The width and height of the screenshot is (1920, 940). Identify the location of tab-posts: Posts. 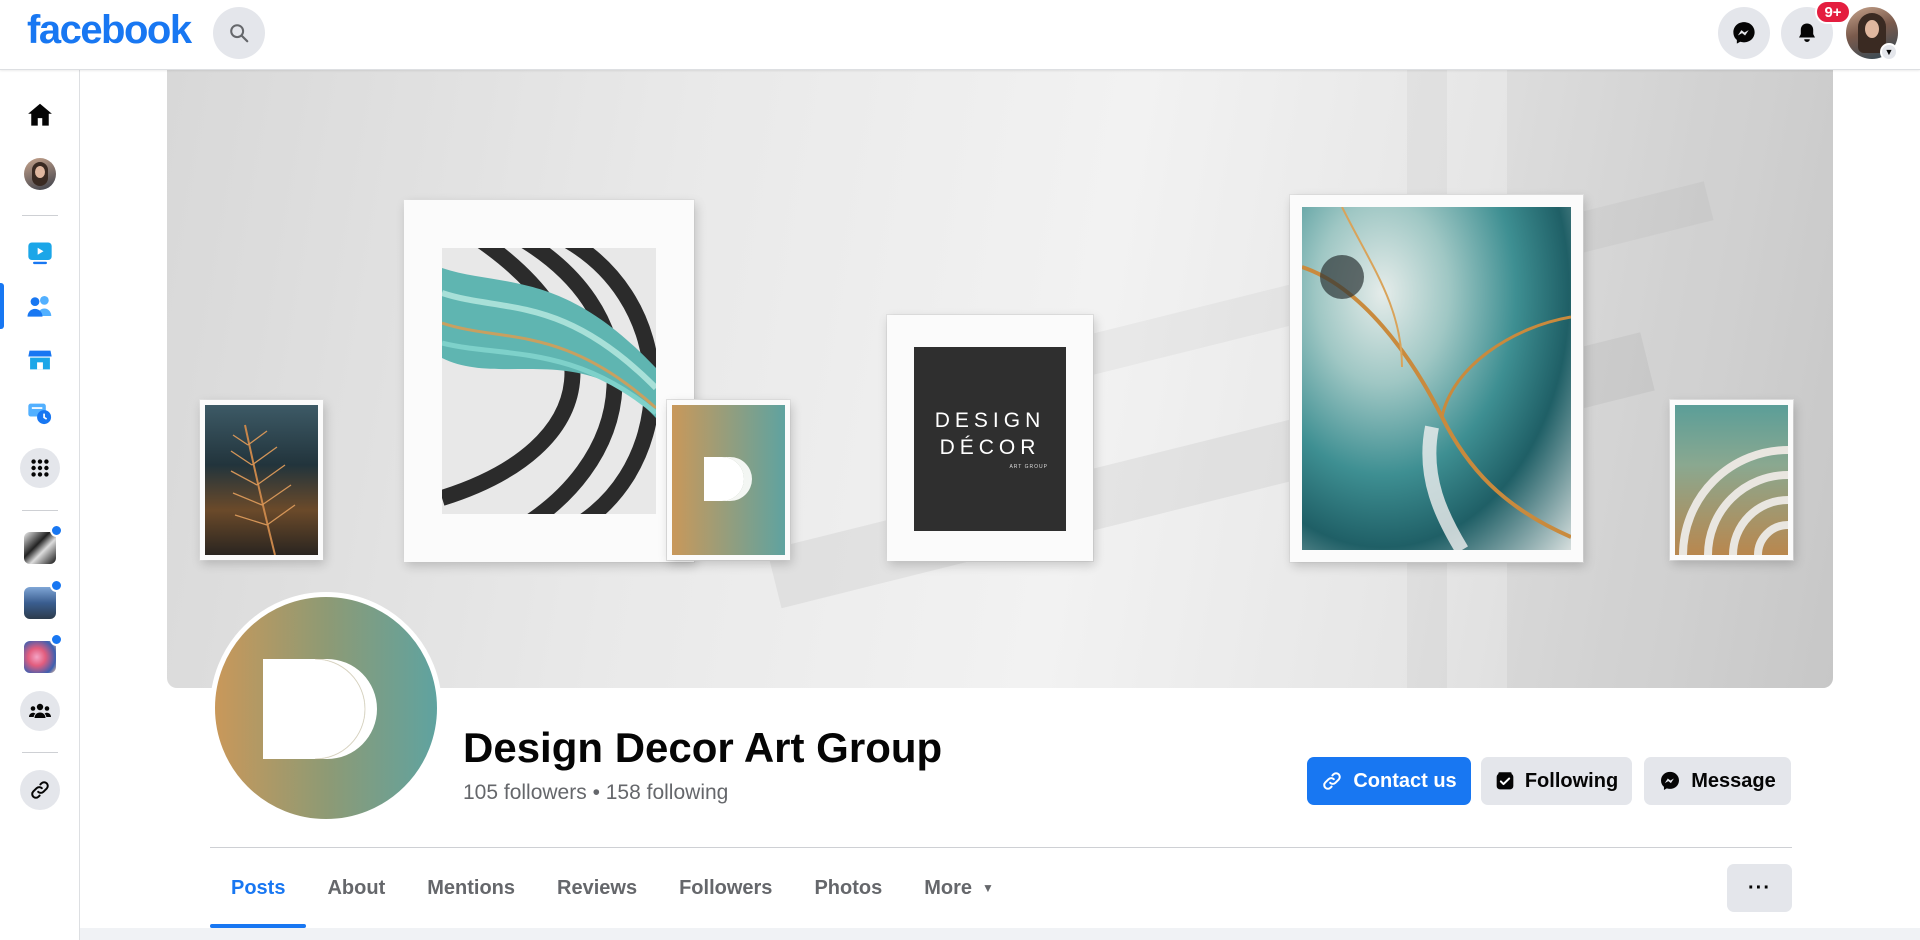
(258, 888).